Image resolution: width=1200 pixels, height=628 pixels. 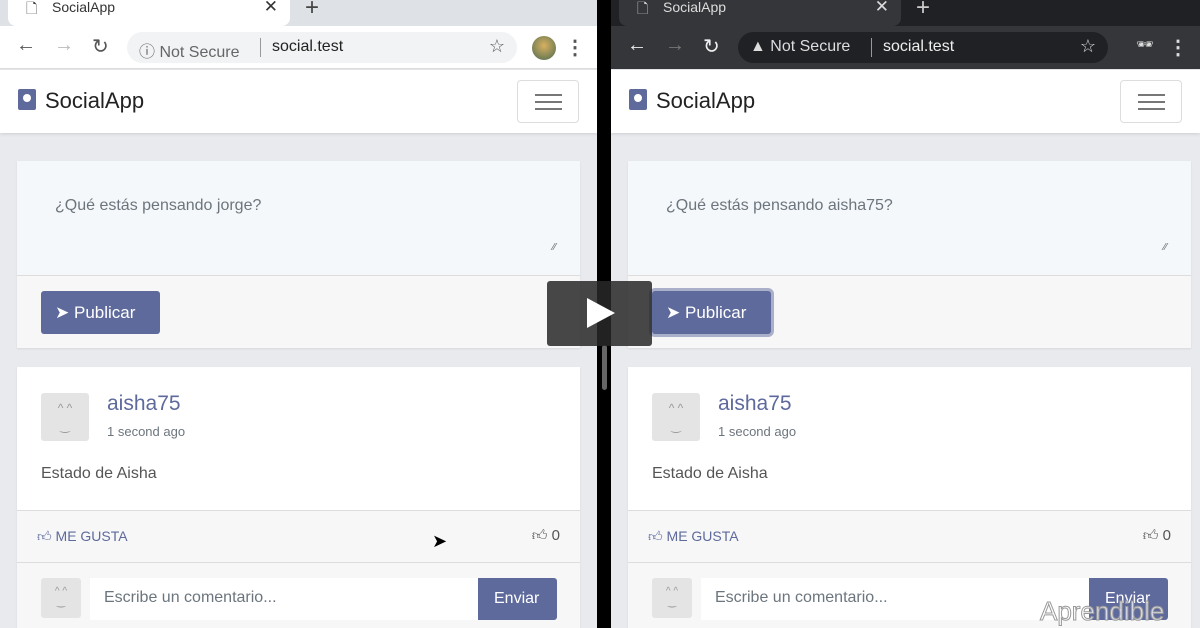 I want to click on watermark: Aprendible, so click(x=1102, y=611).